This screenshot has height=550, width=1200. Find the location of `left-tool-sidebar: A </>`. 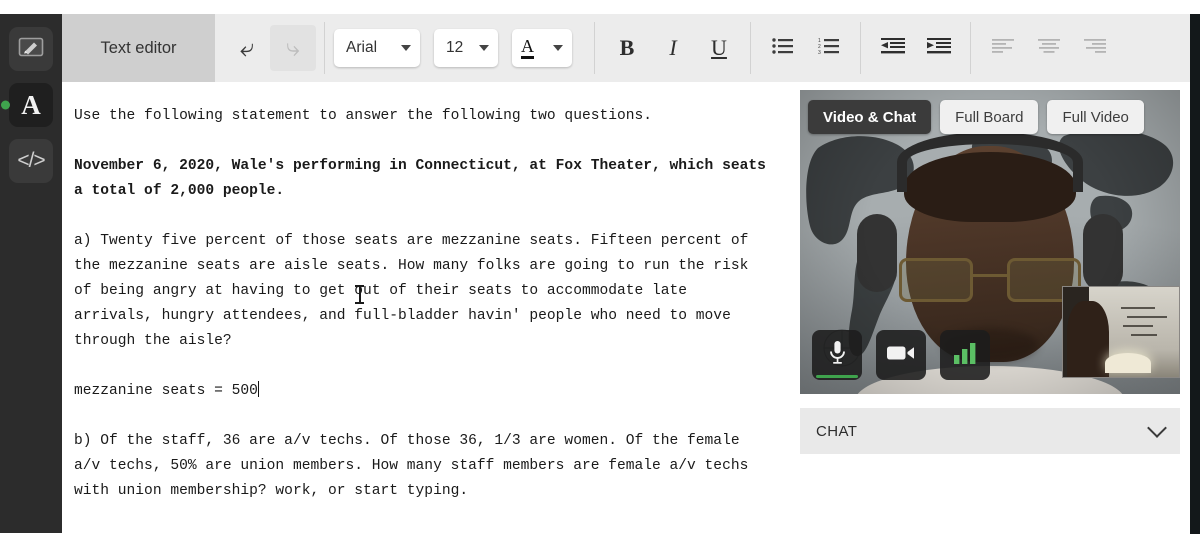

left-tool-sidebar: A </> is located at coordinates (31, 273).